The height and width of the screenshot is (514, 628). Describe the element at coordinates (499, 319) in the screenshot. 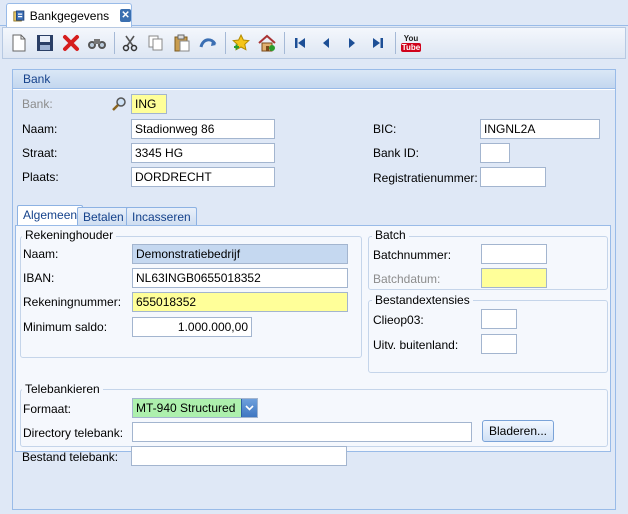

I see `clieop03-input` at that location.